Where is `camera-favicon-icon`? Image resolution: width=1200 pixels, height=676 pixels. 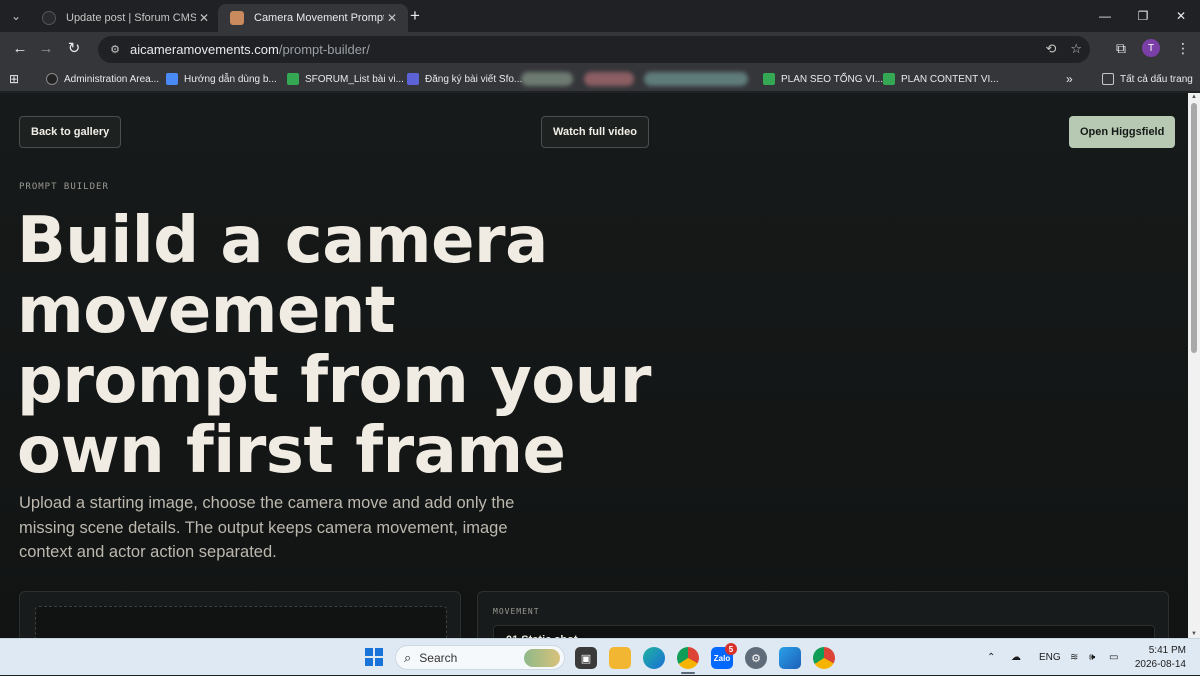 camera-favicon-icon is located at coordinates (237, 18).